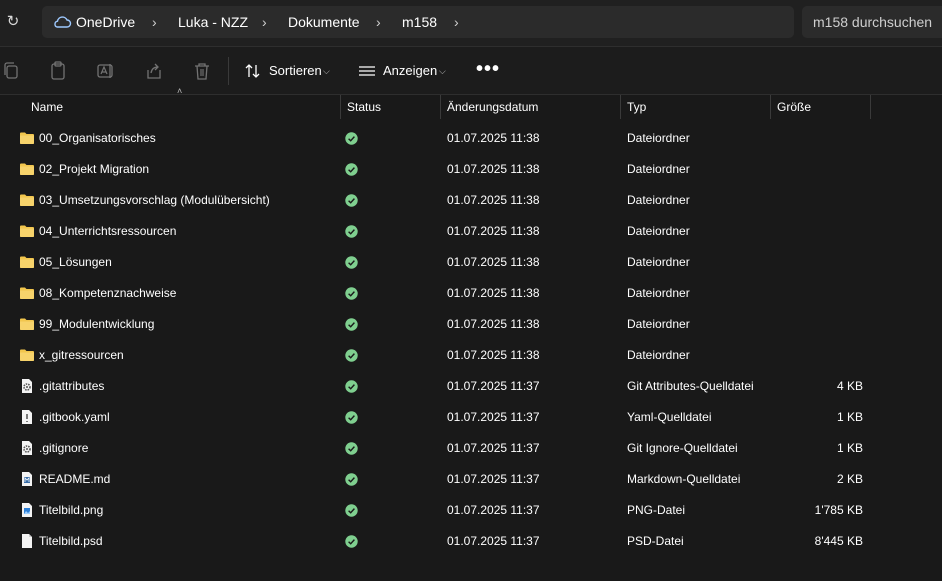  I want to click on breadcrumb-dokumente: Dokumente, so click(324, 22).